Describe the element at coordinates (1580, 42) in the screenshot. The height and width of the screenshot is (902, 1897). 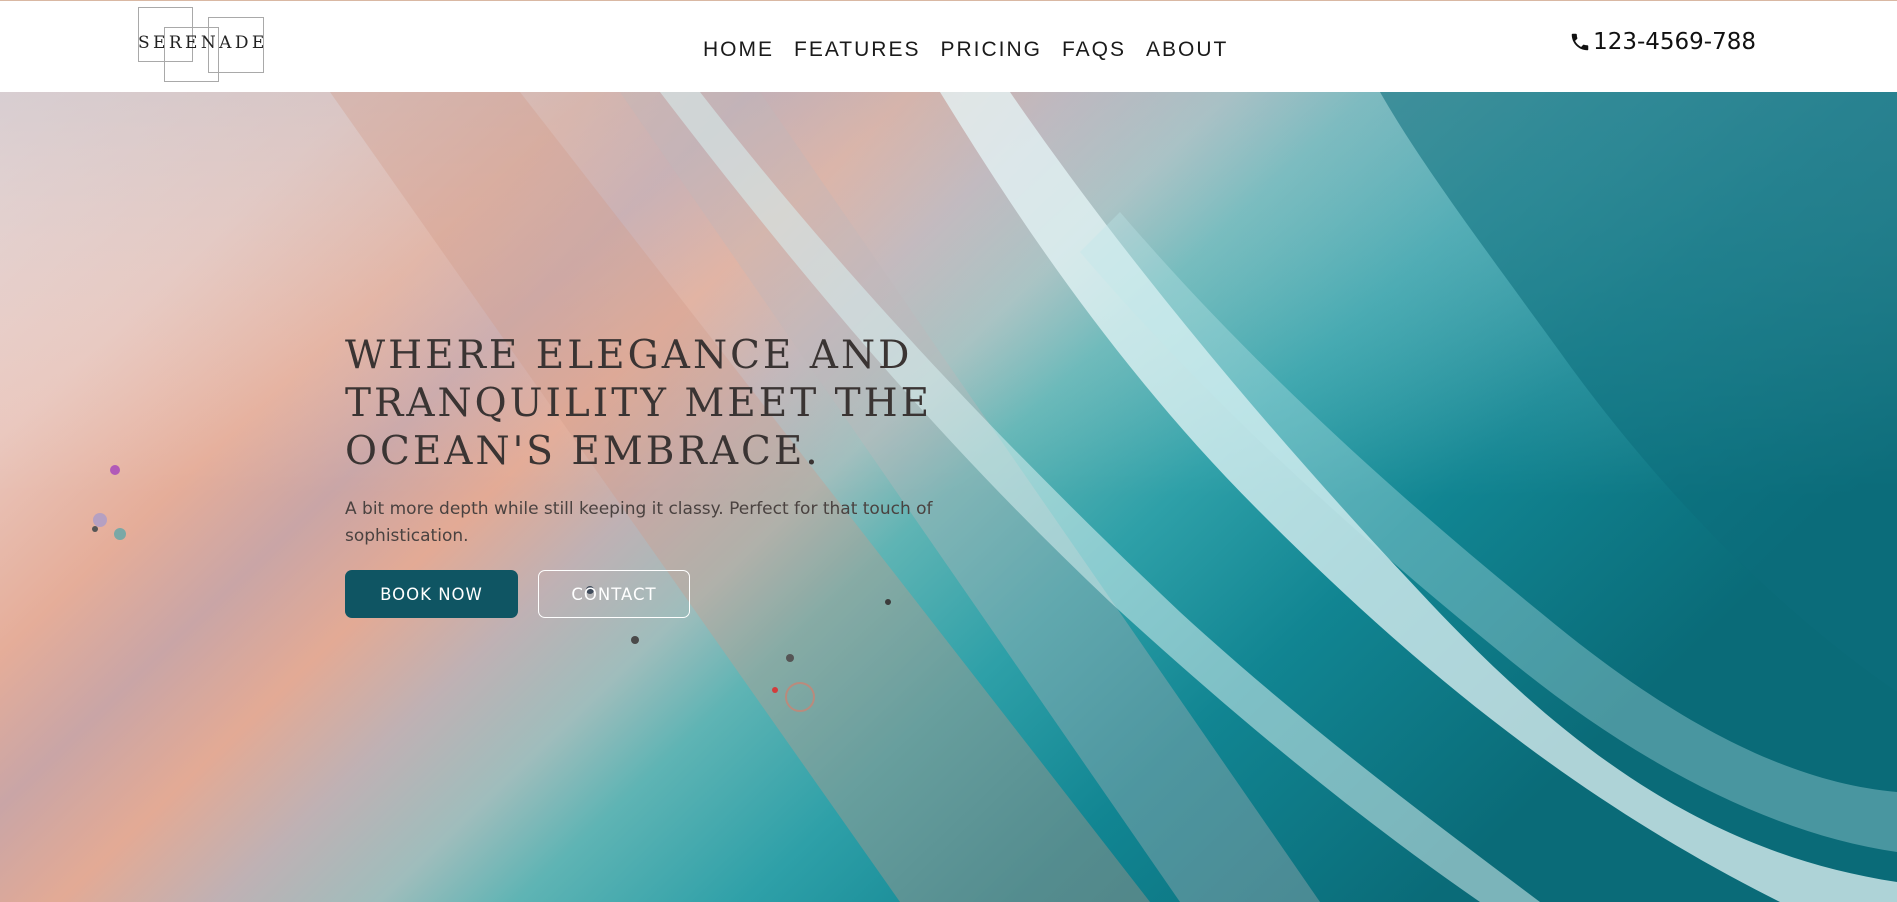
I see `phone-icon` at that location.